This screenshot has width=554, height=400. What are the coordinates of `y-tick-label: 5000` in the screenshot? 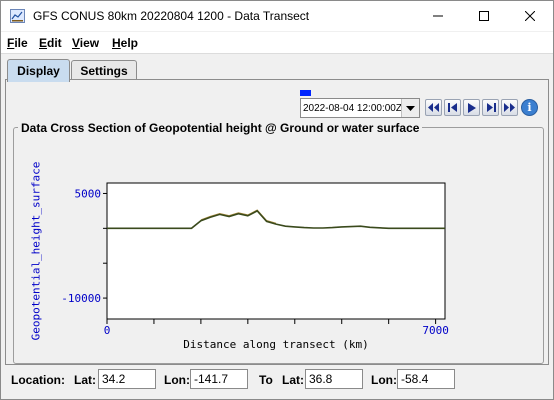 It's located at (88, 193).